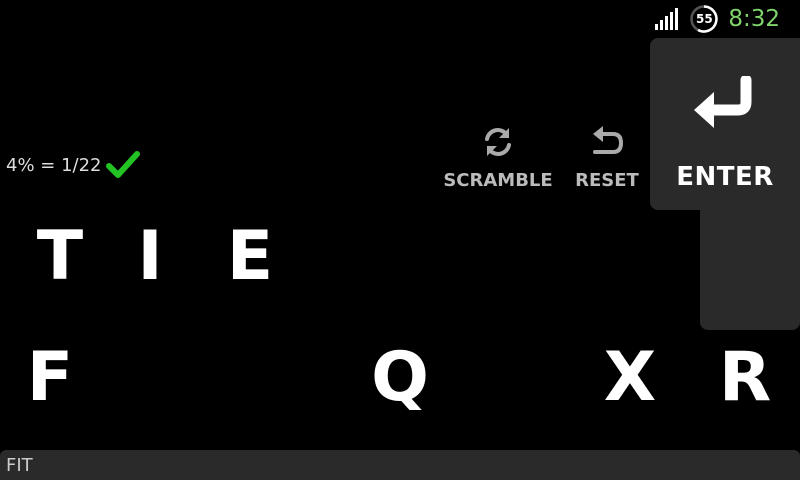  I want to click on score-text: 4% = 1/22, so click(54, 165).